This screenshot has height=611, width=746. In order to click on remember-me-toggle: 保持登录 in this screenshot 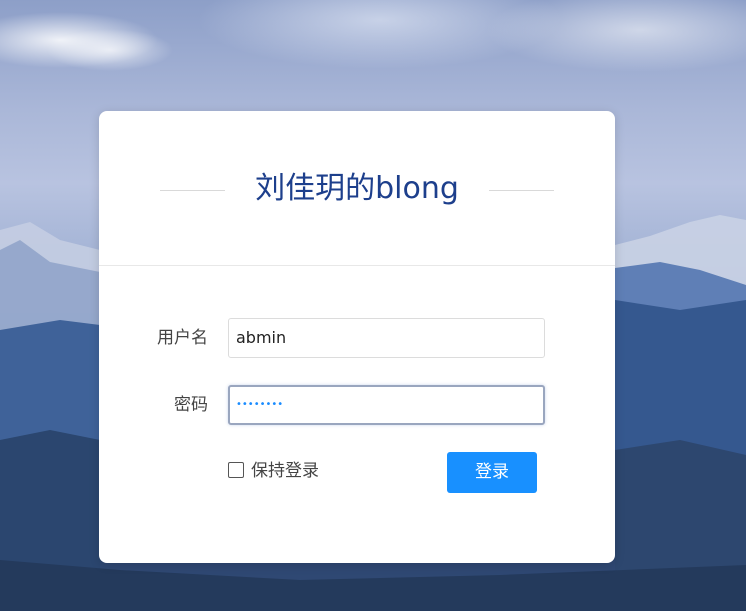, I will do `click(273, 471)`.